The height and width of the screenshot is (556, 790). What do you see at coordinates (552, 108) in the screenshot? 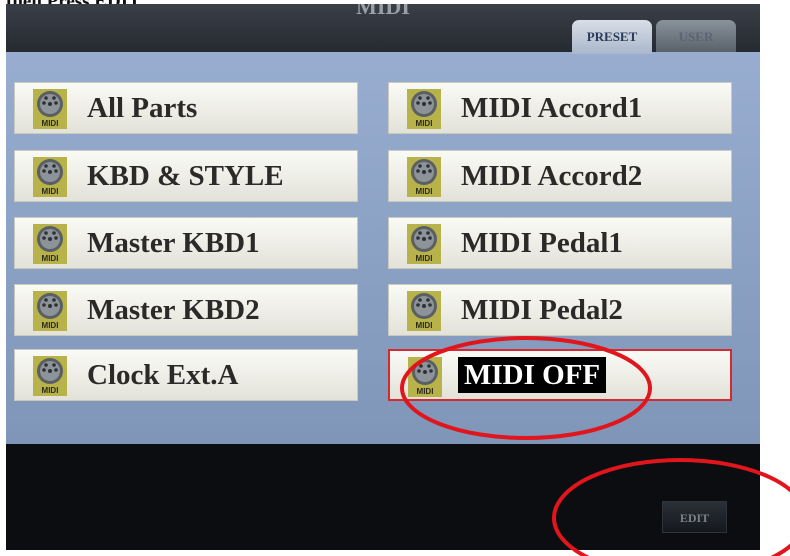
I see `preset-item-label: MIDI Accord1` at bounding box center [552, 108].